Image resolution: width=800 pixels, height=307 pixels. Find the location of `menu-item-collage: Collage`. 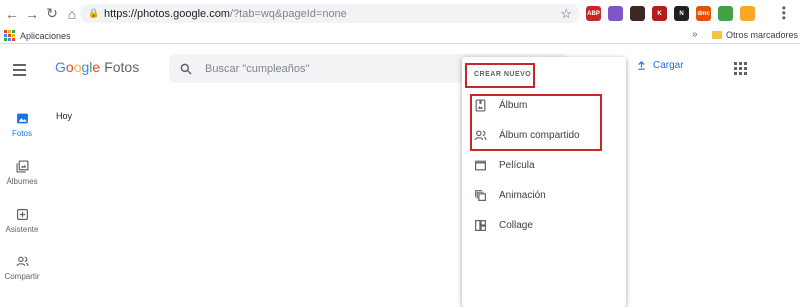

menu-item-collage: Collage is located at coordinates (544, 225).